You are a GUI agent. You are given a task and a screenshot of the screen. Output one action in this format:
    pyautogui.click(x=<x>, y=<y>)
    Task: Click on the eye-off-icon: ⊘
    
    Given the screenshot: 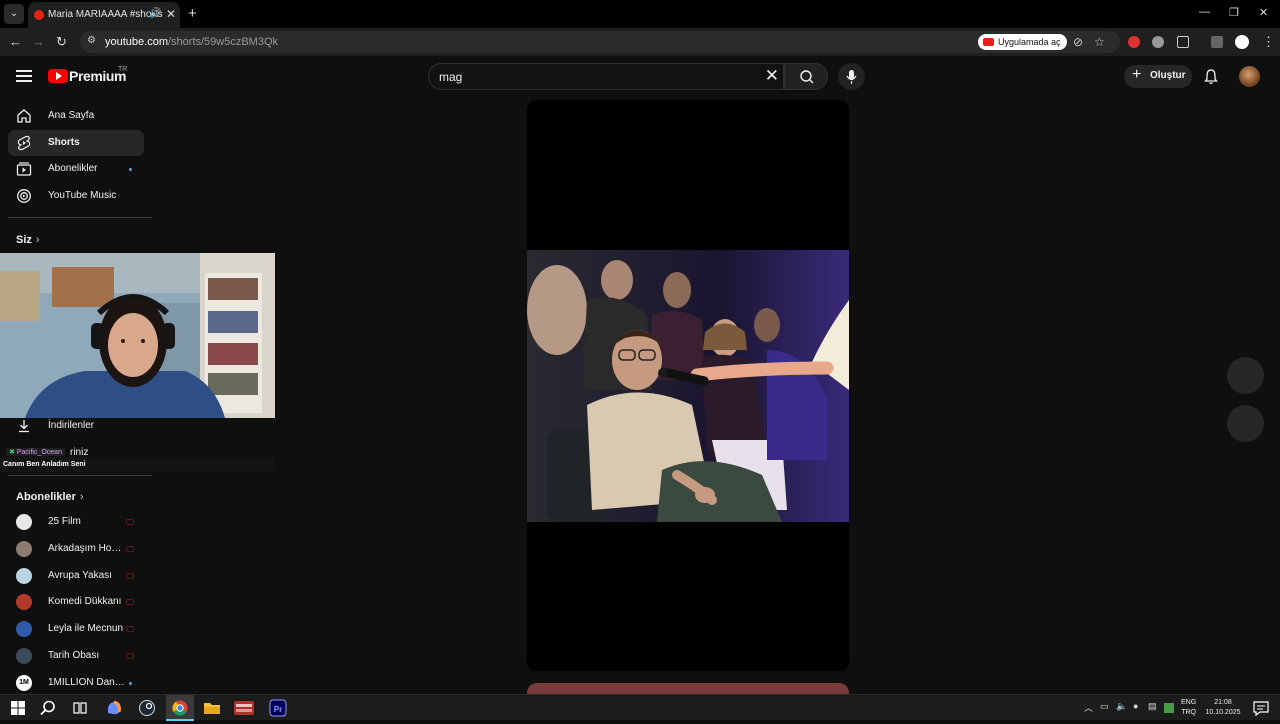 What is the action you would take?
    pyautogui.click(x=1078, y=42)
    